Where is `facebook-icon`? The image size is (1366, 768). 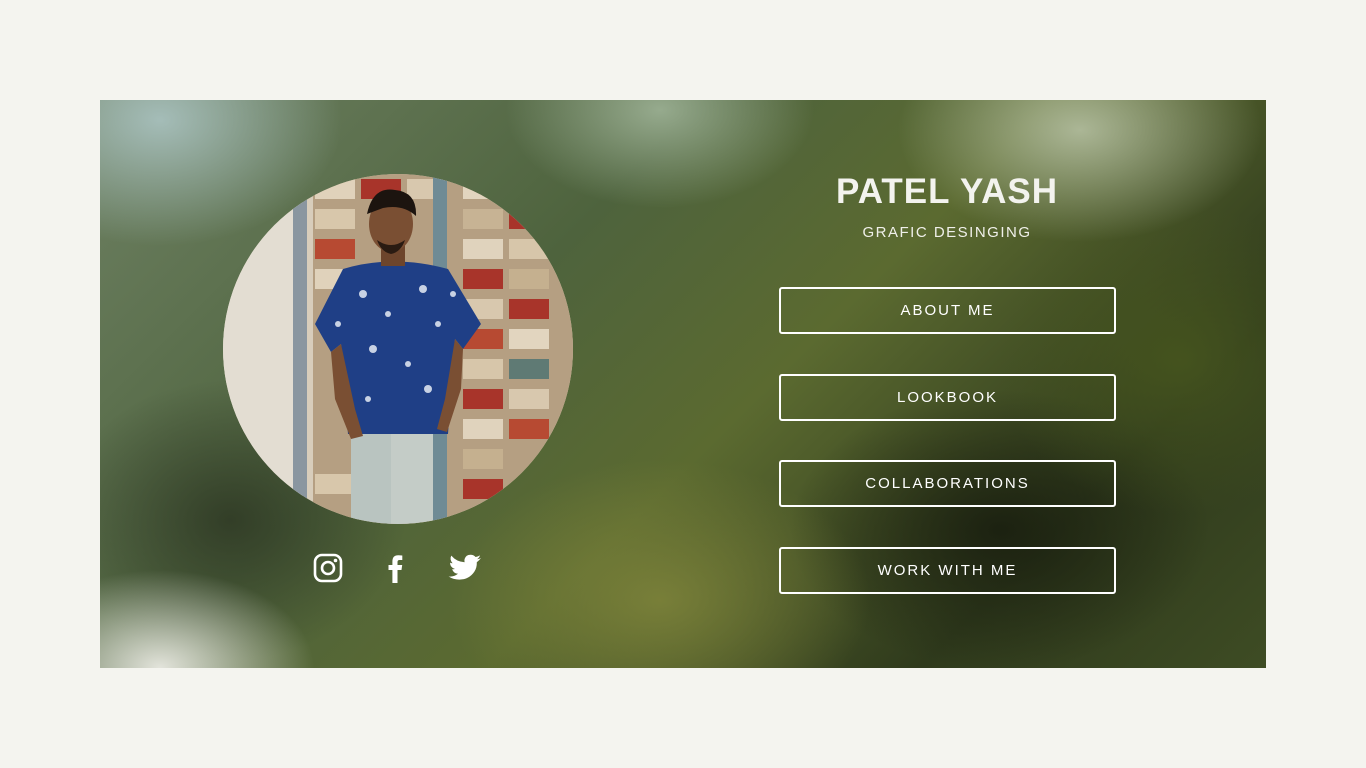 facebook-icon is located at coordinates (395, 569).